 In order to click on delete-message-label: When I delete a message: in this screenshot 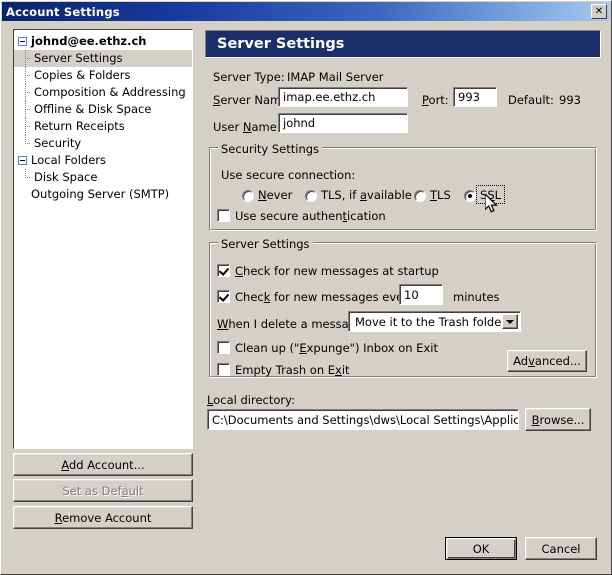, I will do `click(292, 324)`.